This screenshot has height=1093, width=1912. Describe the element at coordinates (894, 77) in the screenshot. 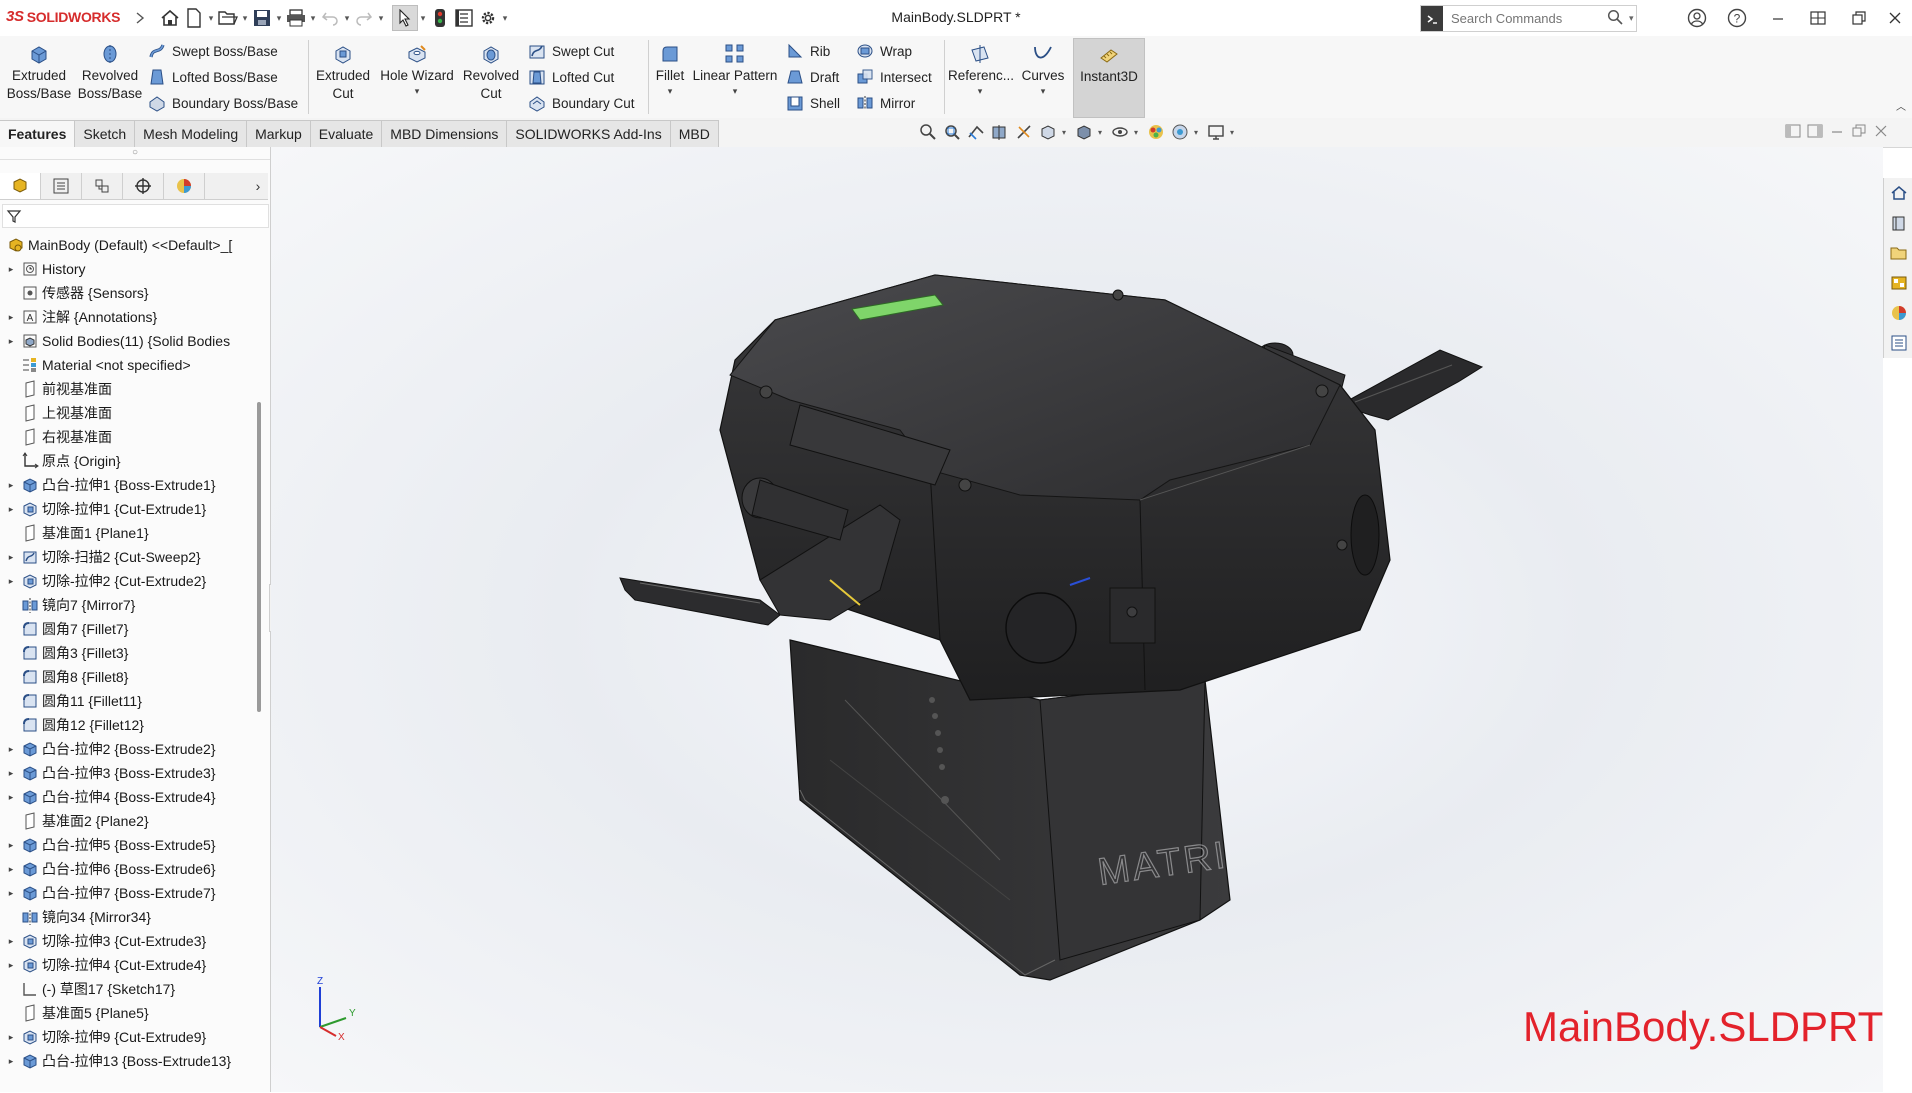

I see `intersect-button: Intersect` at that location.